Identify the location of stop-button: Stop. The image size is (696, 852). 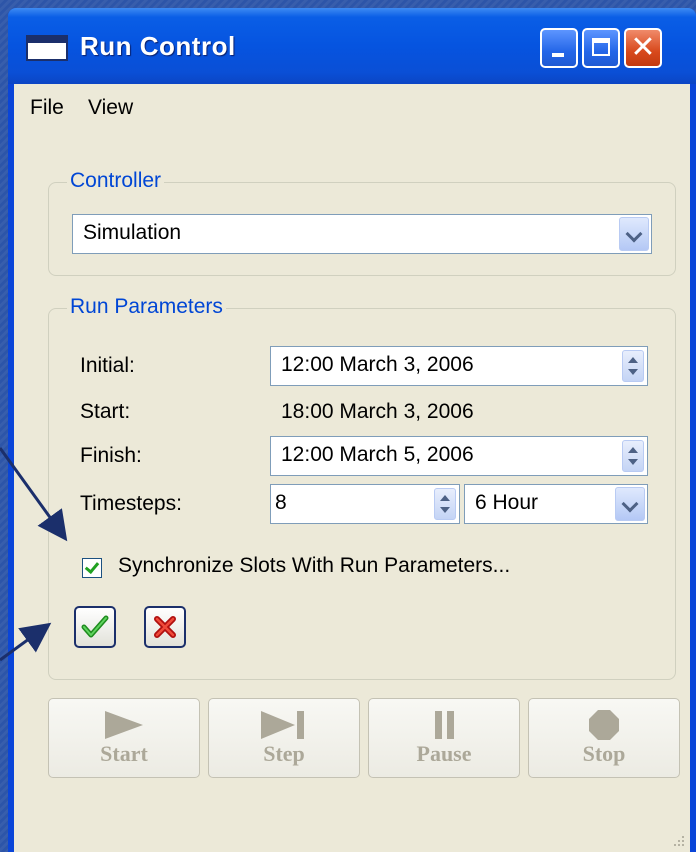
(604, 738).